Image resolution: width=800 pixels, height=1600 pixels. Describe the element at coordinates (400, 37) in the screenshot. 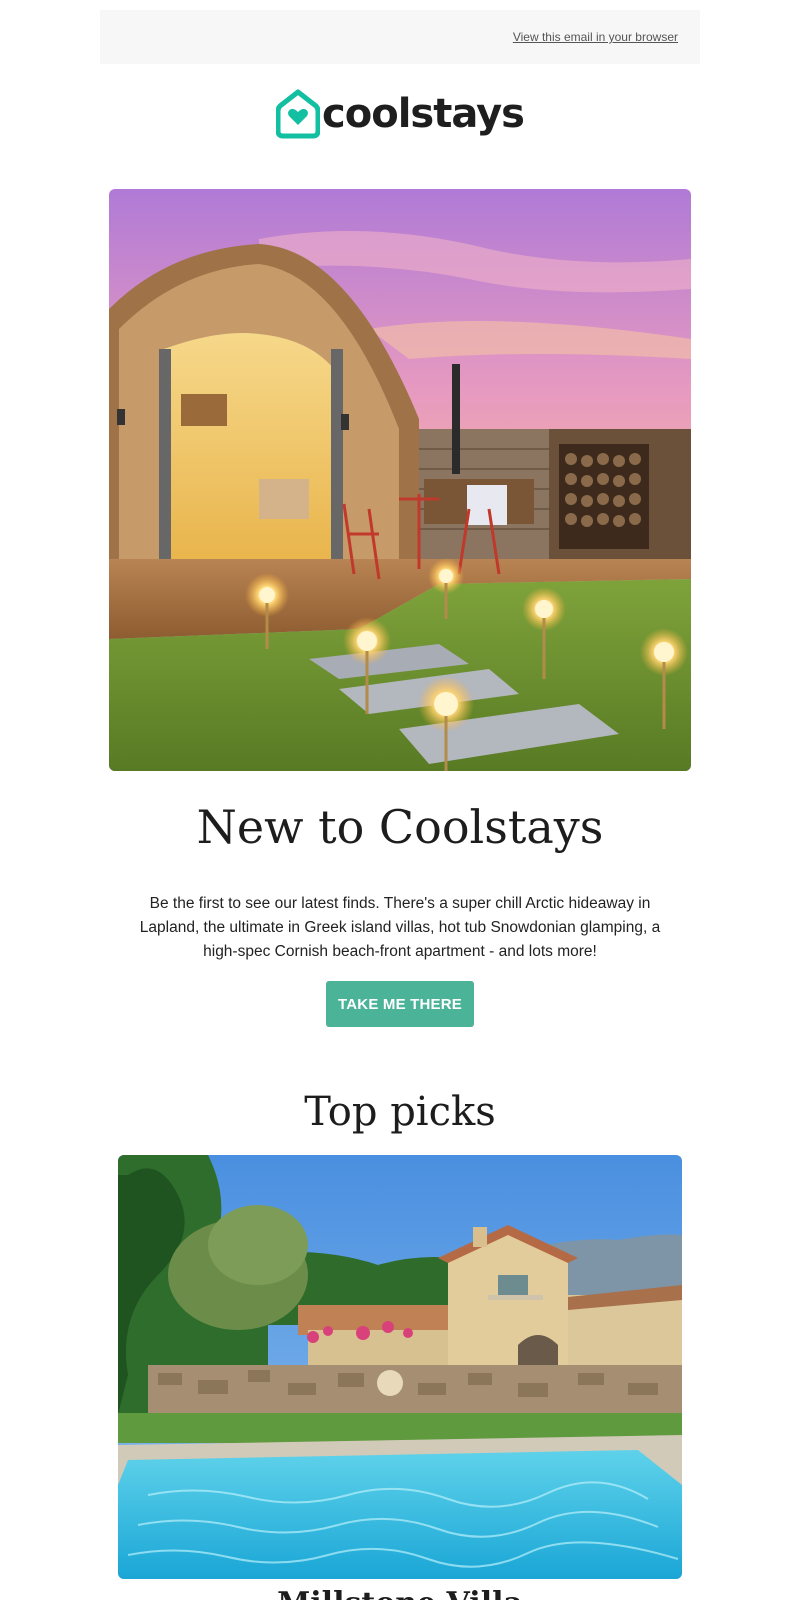

I see `preheader-bar: View this email in your browser` at that location.